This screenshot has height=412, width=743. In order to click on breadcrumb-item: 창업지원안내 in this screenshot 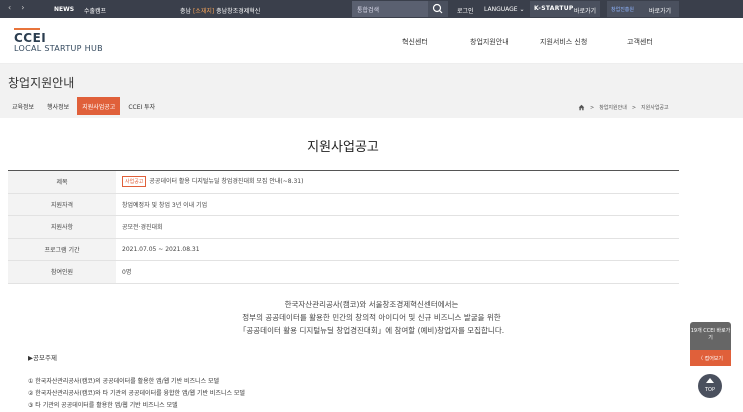, I will do `click(613, 107)`.